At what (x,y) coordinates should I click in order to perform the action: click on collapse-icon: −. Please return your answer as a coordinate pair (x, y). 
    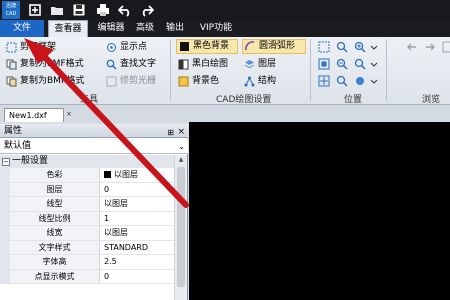
    Looking at the image, I should click on (6, 162).